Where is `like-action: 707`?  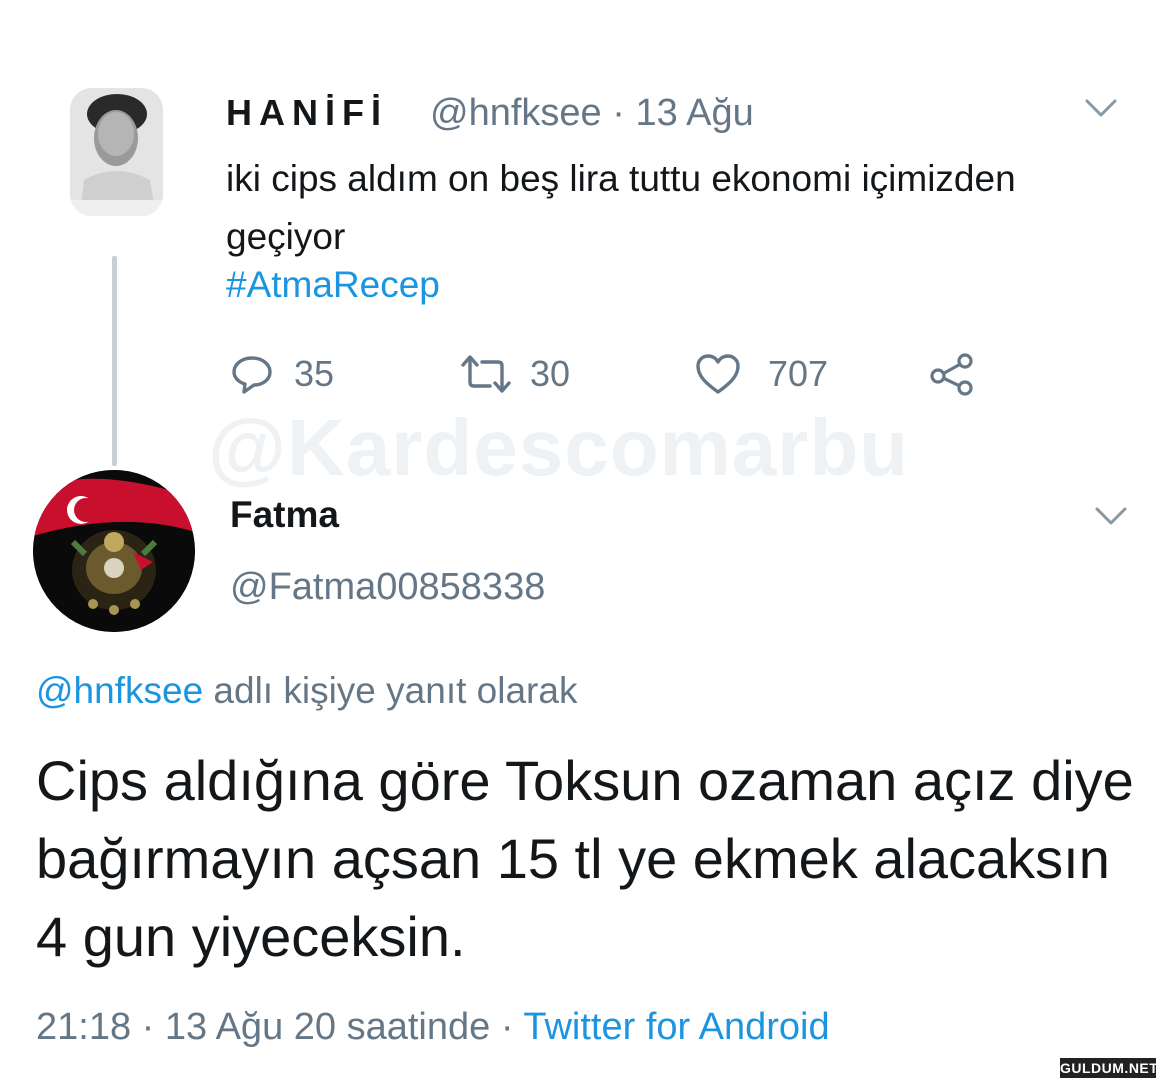
like-action: 707 is located at coordinates (761, 374).